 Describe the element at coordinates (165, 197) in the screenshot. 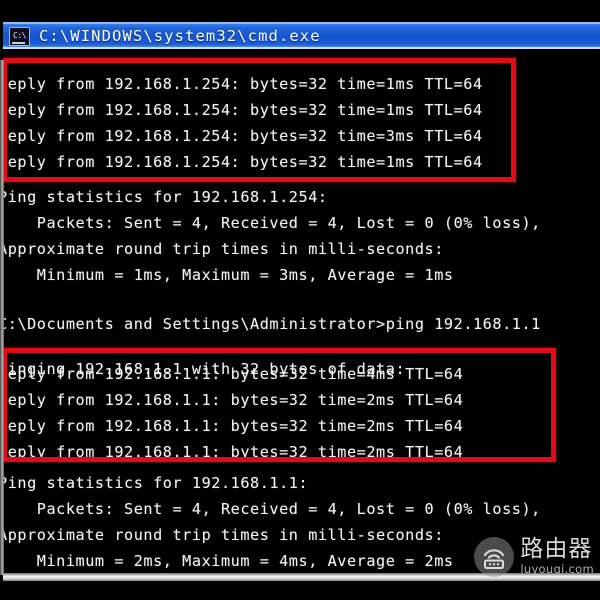

I see `console-line: Ping statistics for 192.168.1.254:` at that location.